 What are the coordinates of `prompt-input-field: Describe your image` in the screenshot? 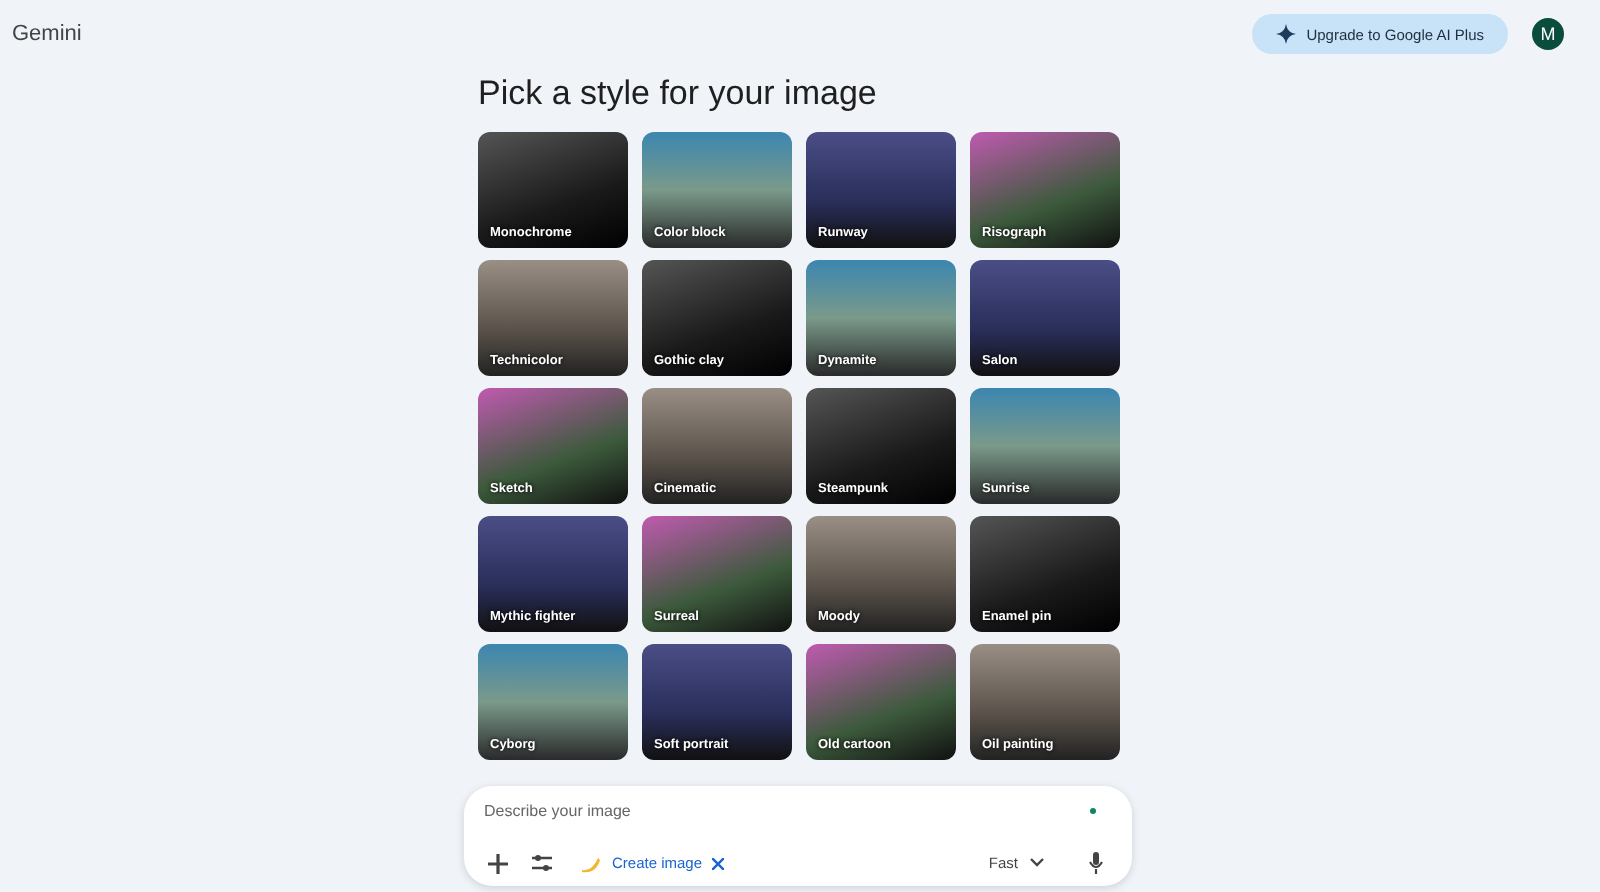 It's located at (787, 811).